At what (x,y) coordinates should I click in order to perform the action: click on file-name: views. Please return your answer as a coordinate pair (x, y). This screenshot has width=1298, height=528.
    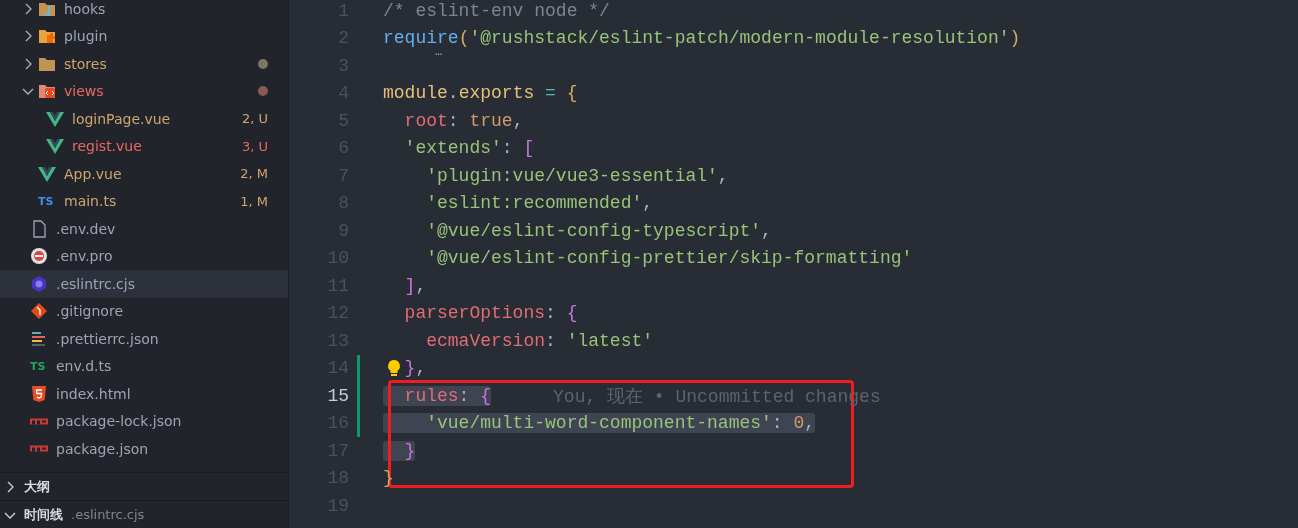
    Looking at the image, I should click on (84, 91).